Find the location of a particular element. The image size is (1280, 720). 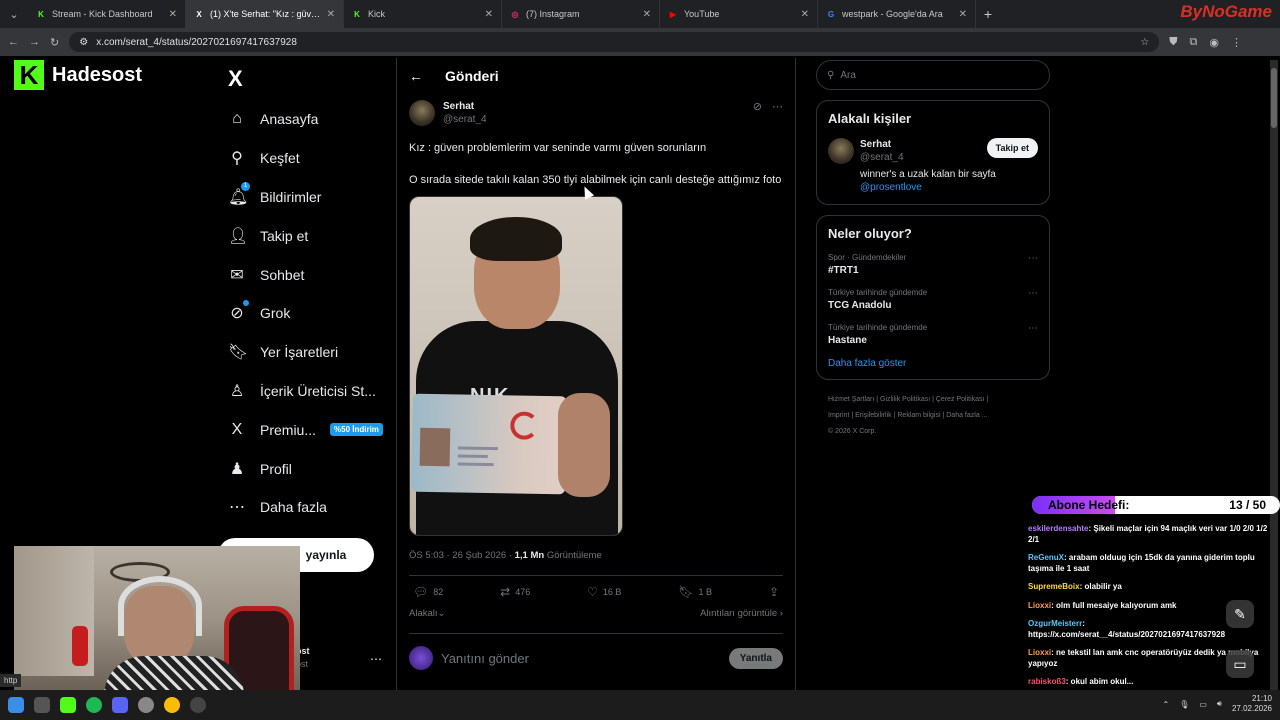

clock: 21:10 27.02.2026 is located at coordinates (1252, 704).